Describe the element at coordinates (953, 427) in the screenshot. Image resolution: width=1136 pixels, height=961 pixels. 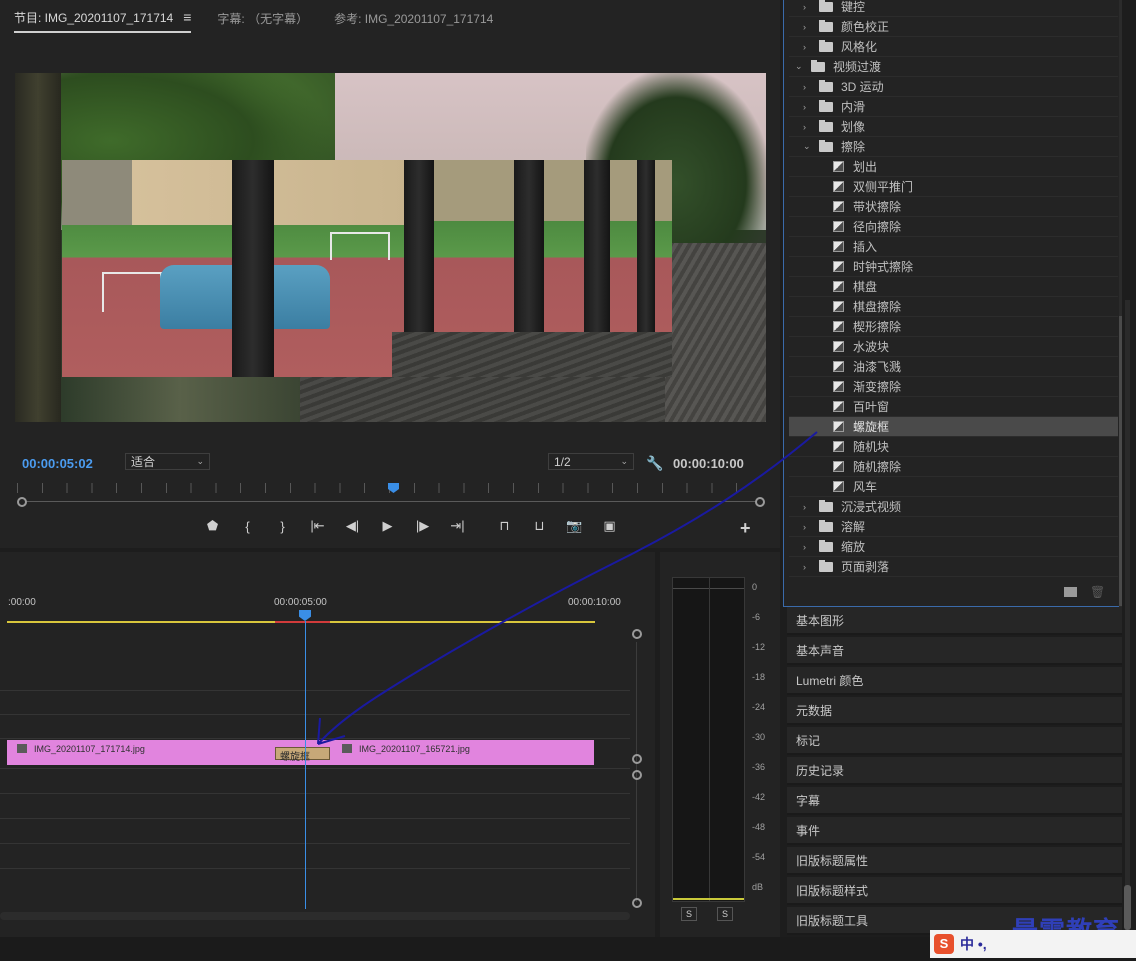
I see `effect-item: 螺旋框` at that location.